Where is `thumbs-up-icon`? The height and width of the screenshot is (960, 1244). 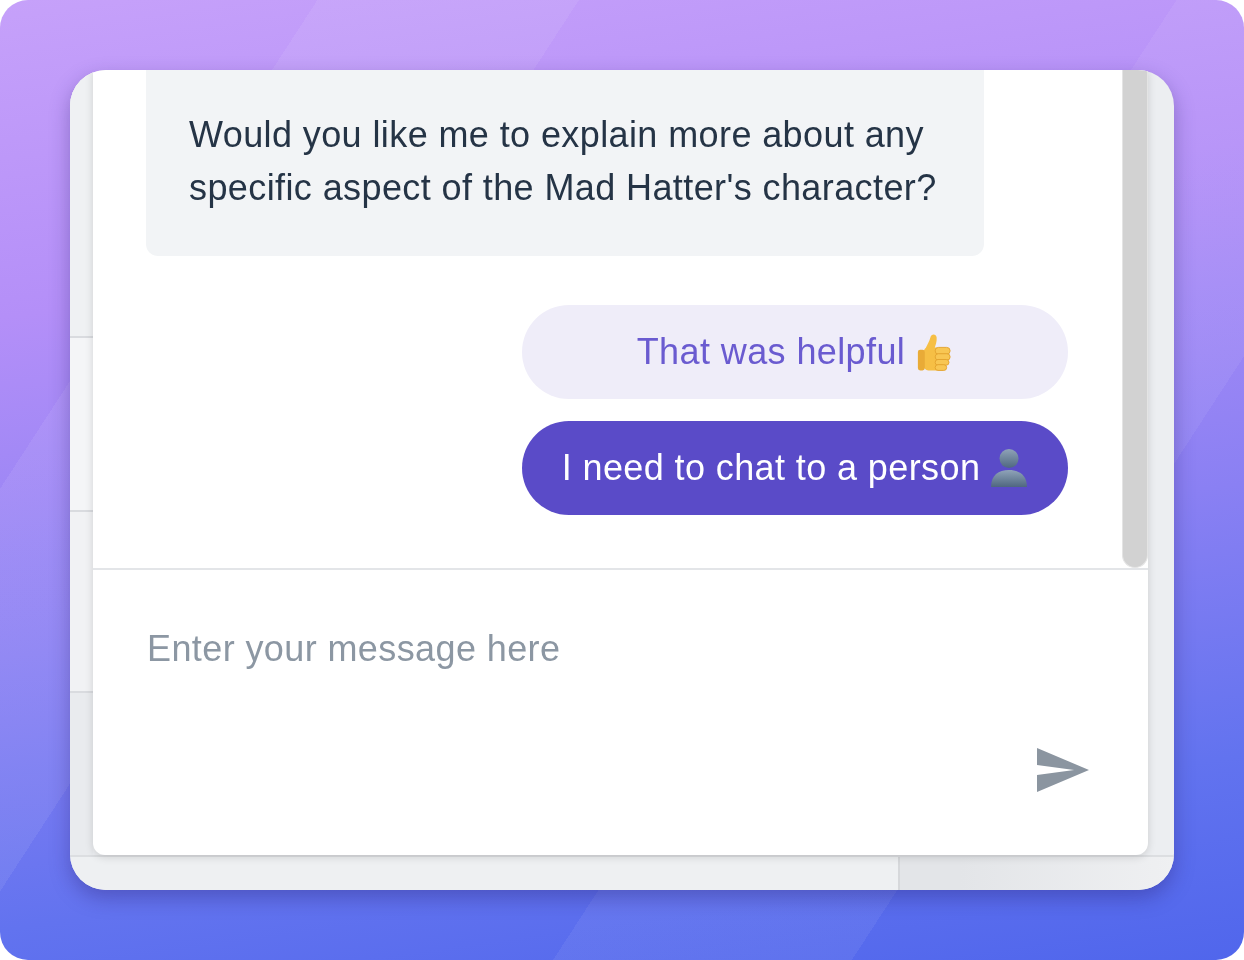 thumbs-up-icon is located at coordinates (934, 352).